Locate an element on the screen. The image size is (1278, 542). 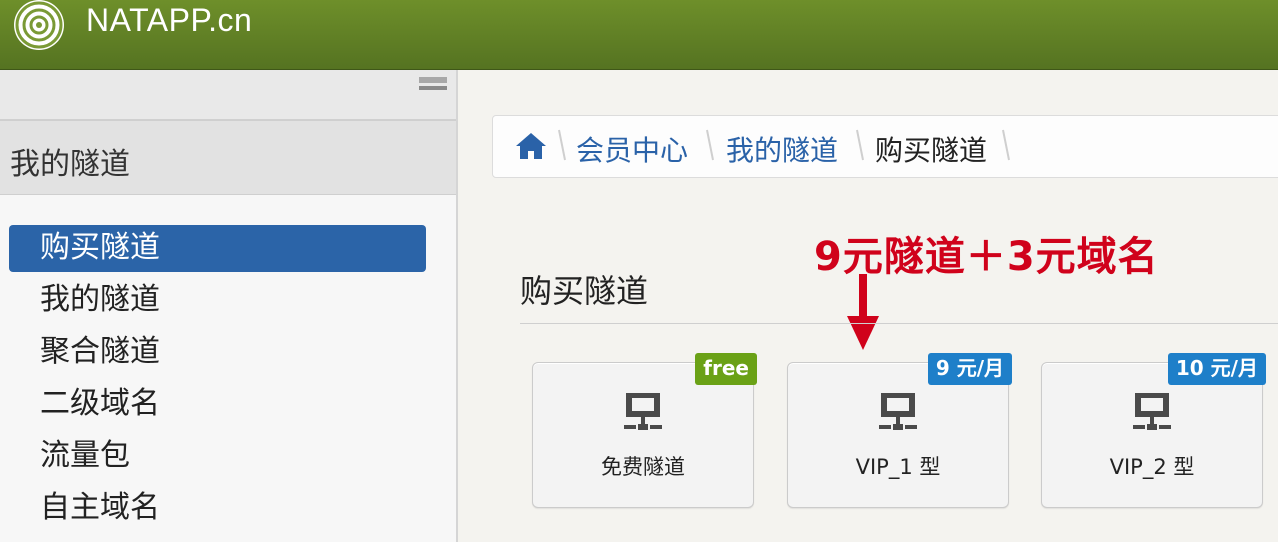
plan-card-vip1: 9 元/月 VIP_1 型 is located at coordinates (899, 430).